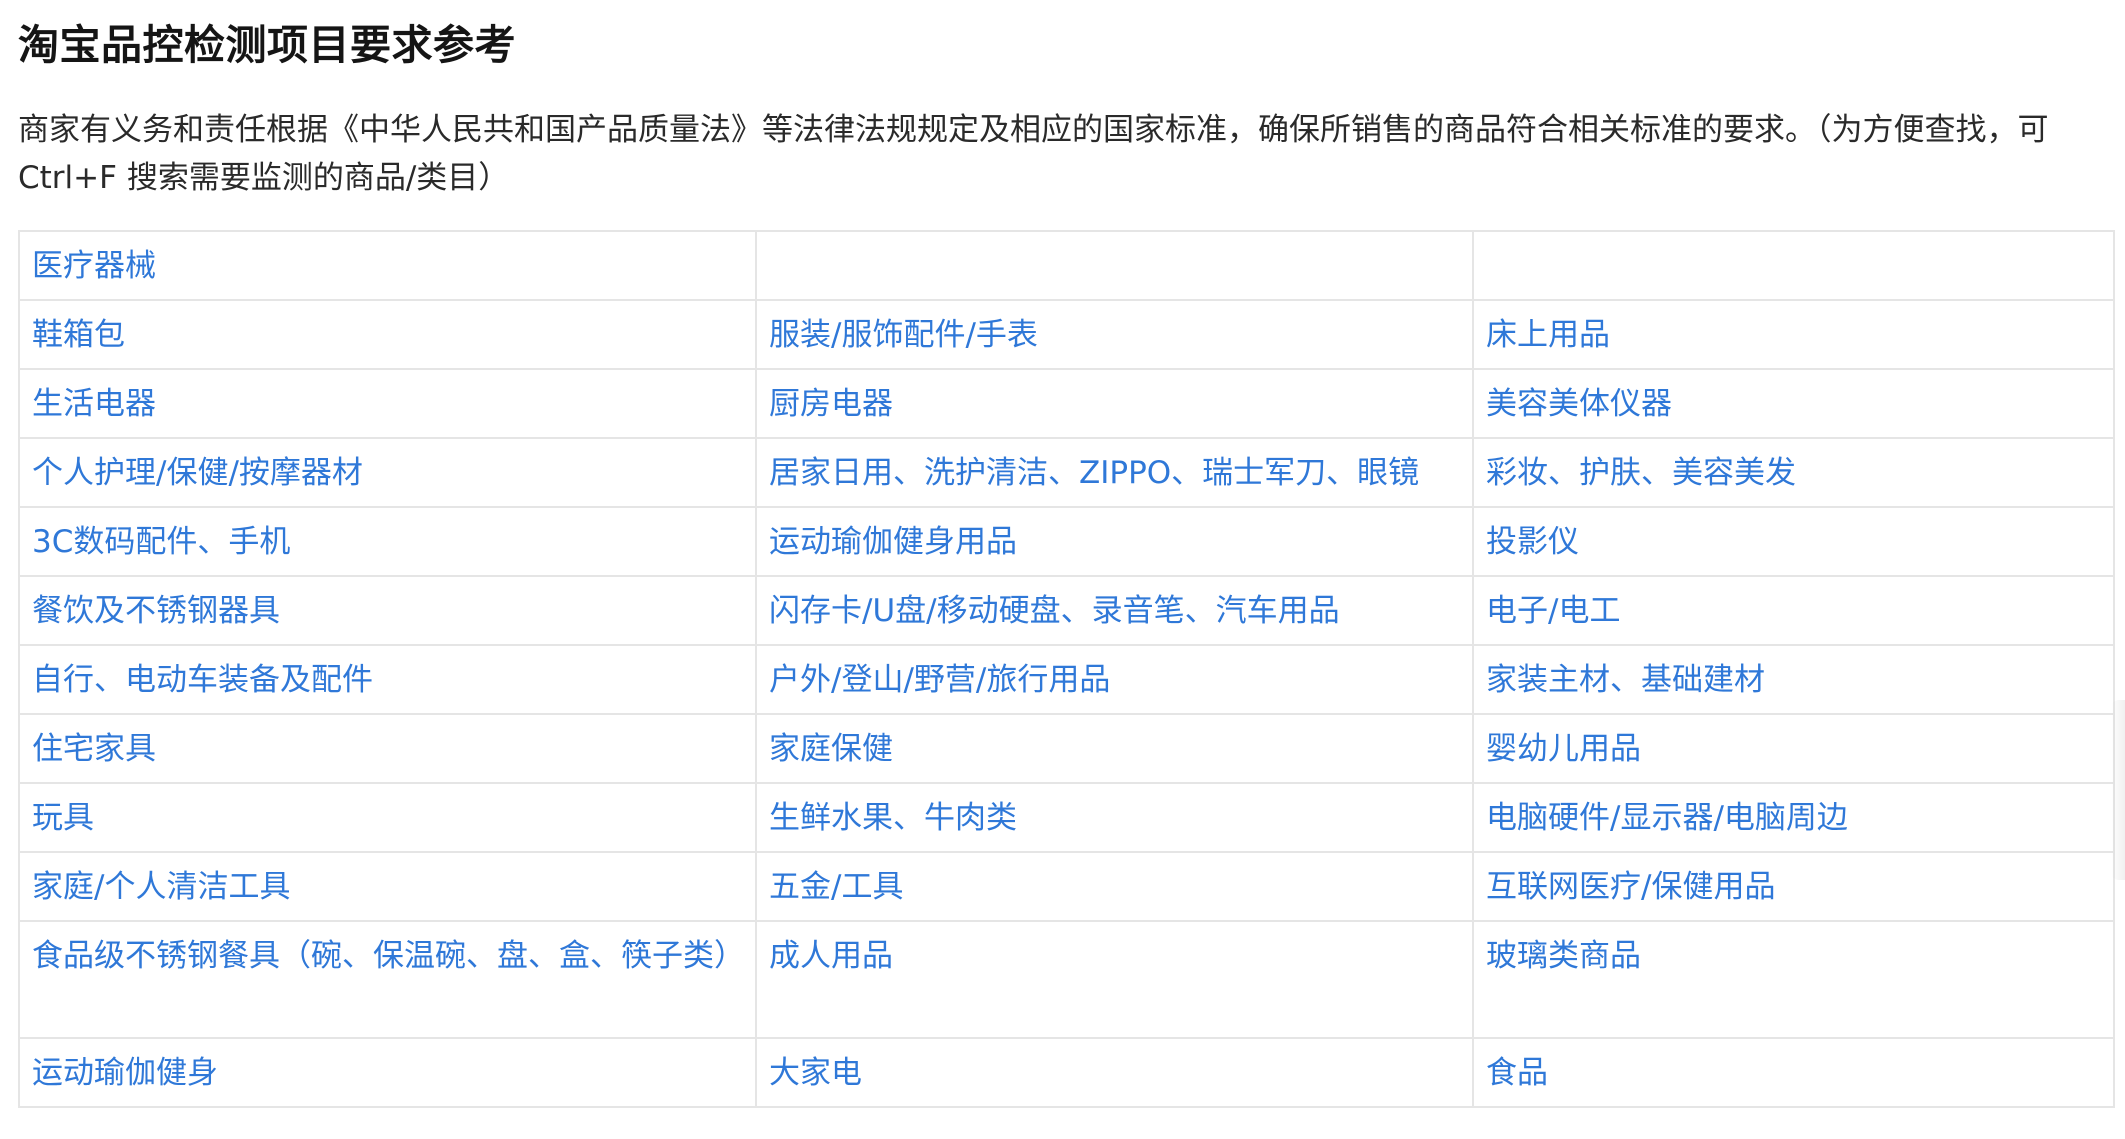 The width and height of the screenshot is (2125, 1139). Describe the element at coordinates (1579, 404) in the screenshot. I see `category-link: 美容美体仪器` at that location.